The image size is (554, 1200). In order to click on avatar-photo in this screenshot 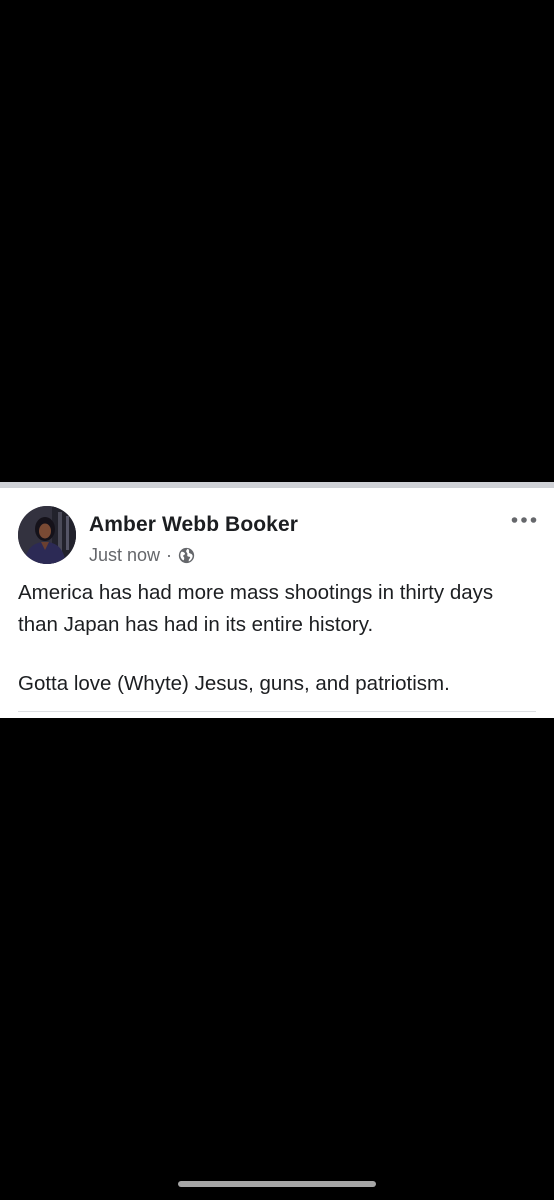, I will do `click(47, 535)`.